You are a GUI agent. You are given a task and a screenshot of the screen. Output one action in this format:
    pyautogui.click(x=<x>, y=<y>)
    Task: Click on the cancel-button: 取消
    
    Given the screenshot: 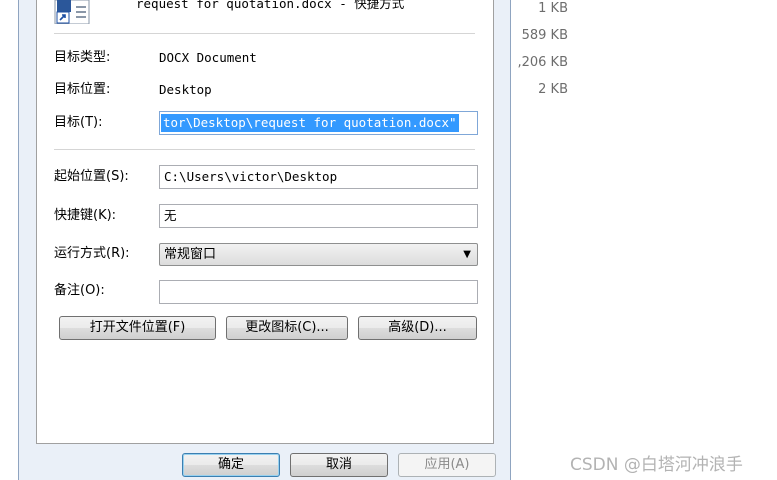 What is the action you would take?
    pyautogui.click(x=339, y=465)
    